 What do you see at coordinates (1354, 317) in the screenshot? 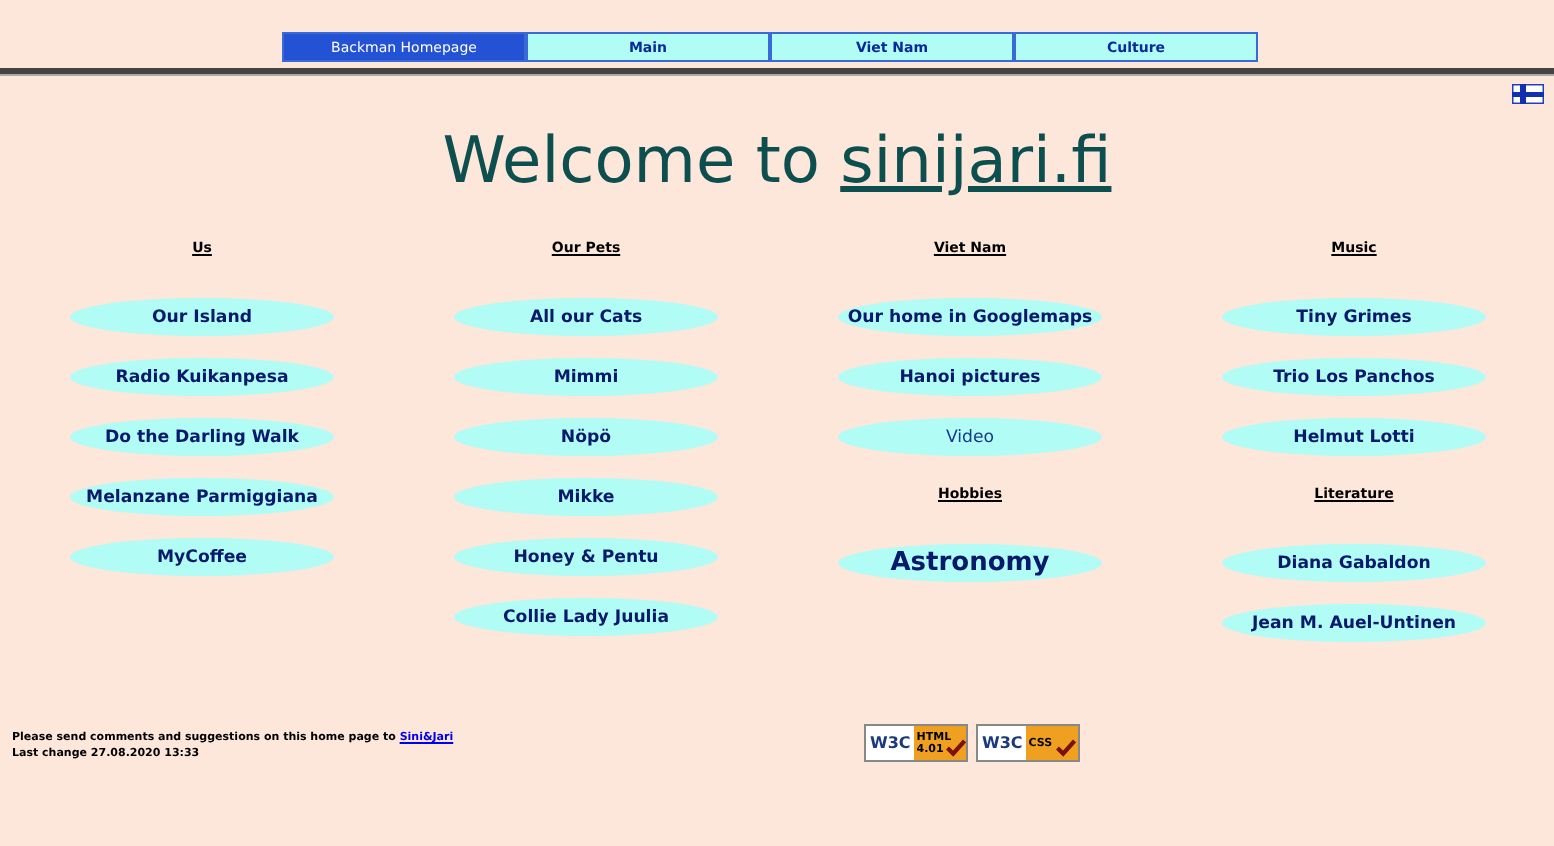
I see `link-button: Tiny Grimes` at bounding box center [1354, 317].